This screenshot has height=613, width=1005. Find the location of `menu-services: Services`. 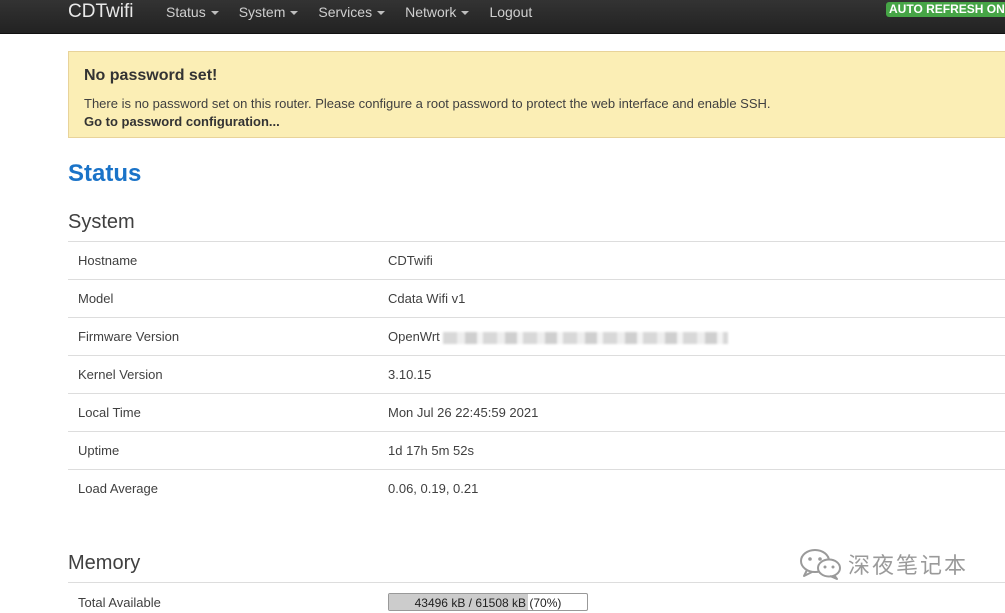

menu-services: Services is located at coordinates (351, 12).